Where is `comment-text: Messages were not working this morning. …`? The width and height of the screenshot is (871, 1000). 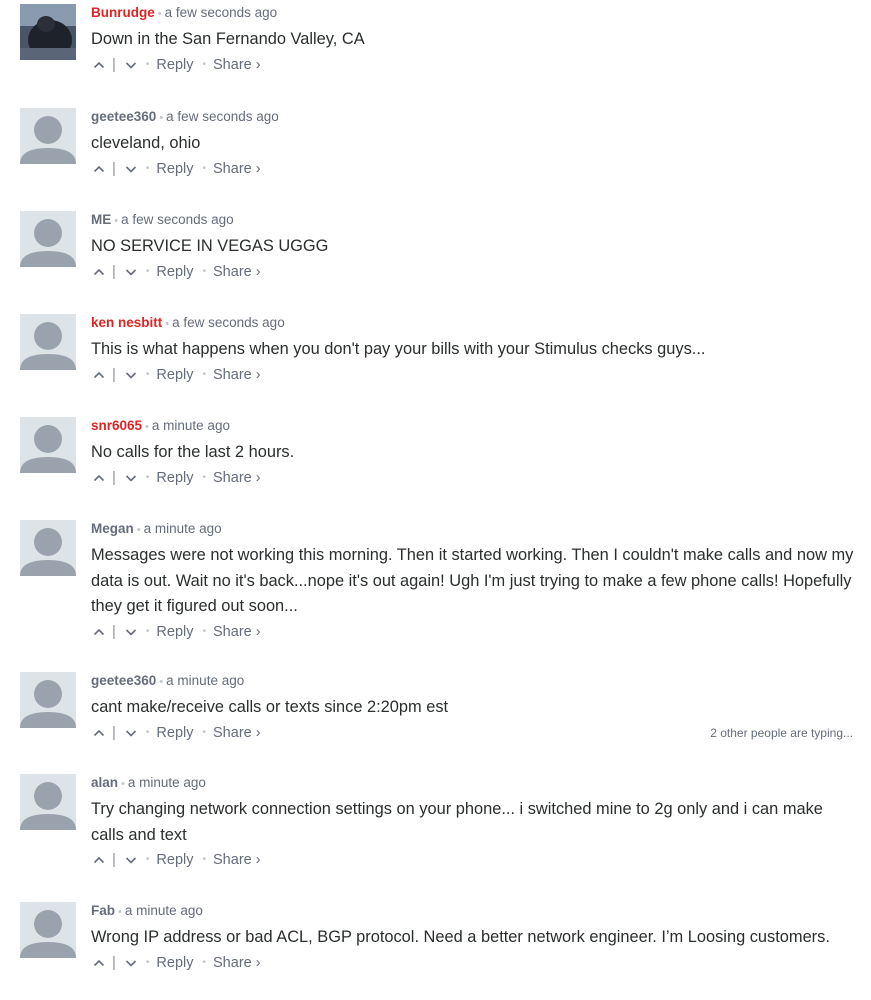
comment-text: Messages were not working this morning. … is located at coordinates (472, 580).